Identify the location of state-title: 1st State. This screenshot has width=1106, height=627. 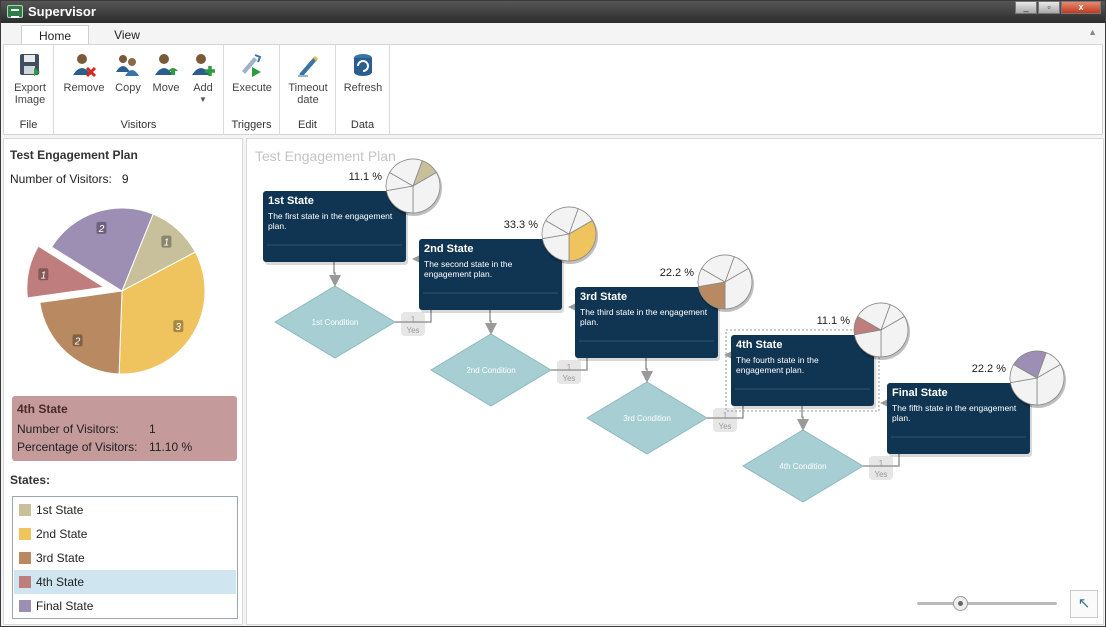
(291, 201).